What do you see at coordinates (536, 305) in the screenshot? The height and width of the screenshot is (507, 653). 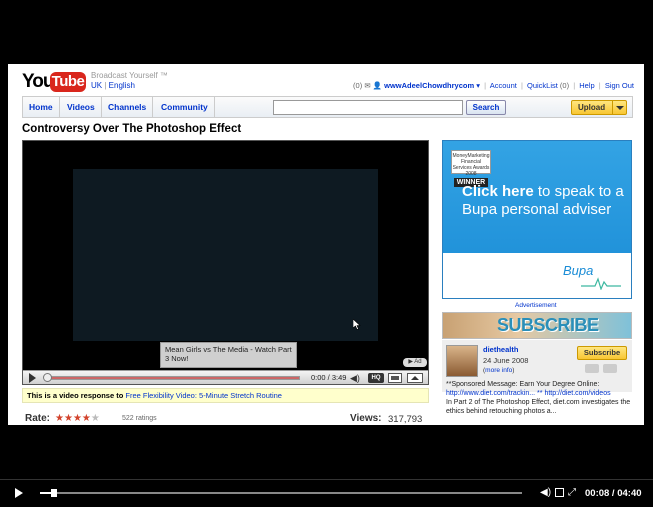 I see `advertisement-label: Advertisement` at bounding box center [536, 305].